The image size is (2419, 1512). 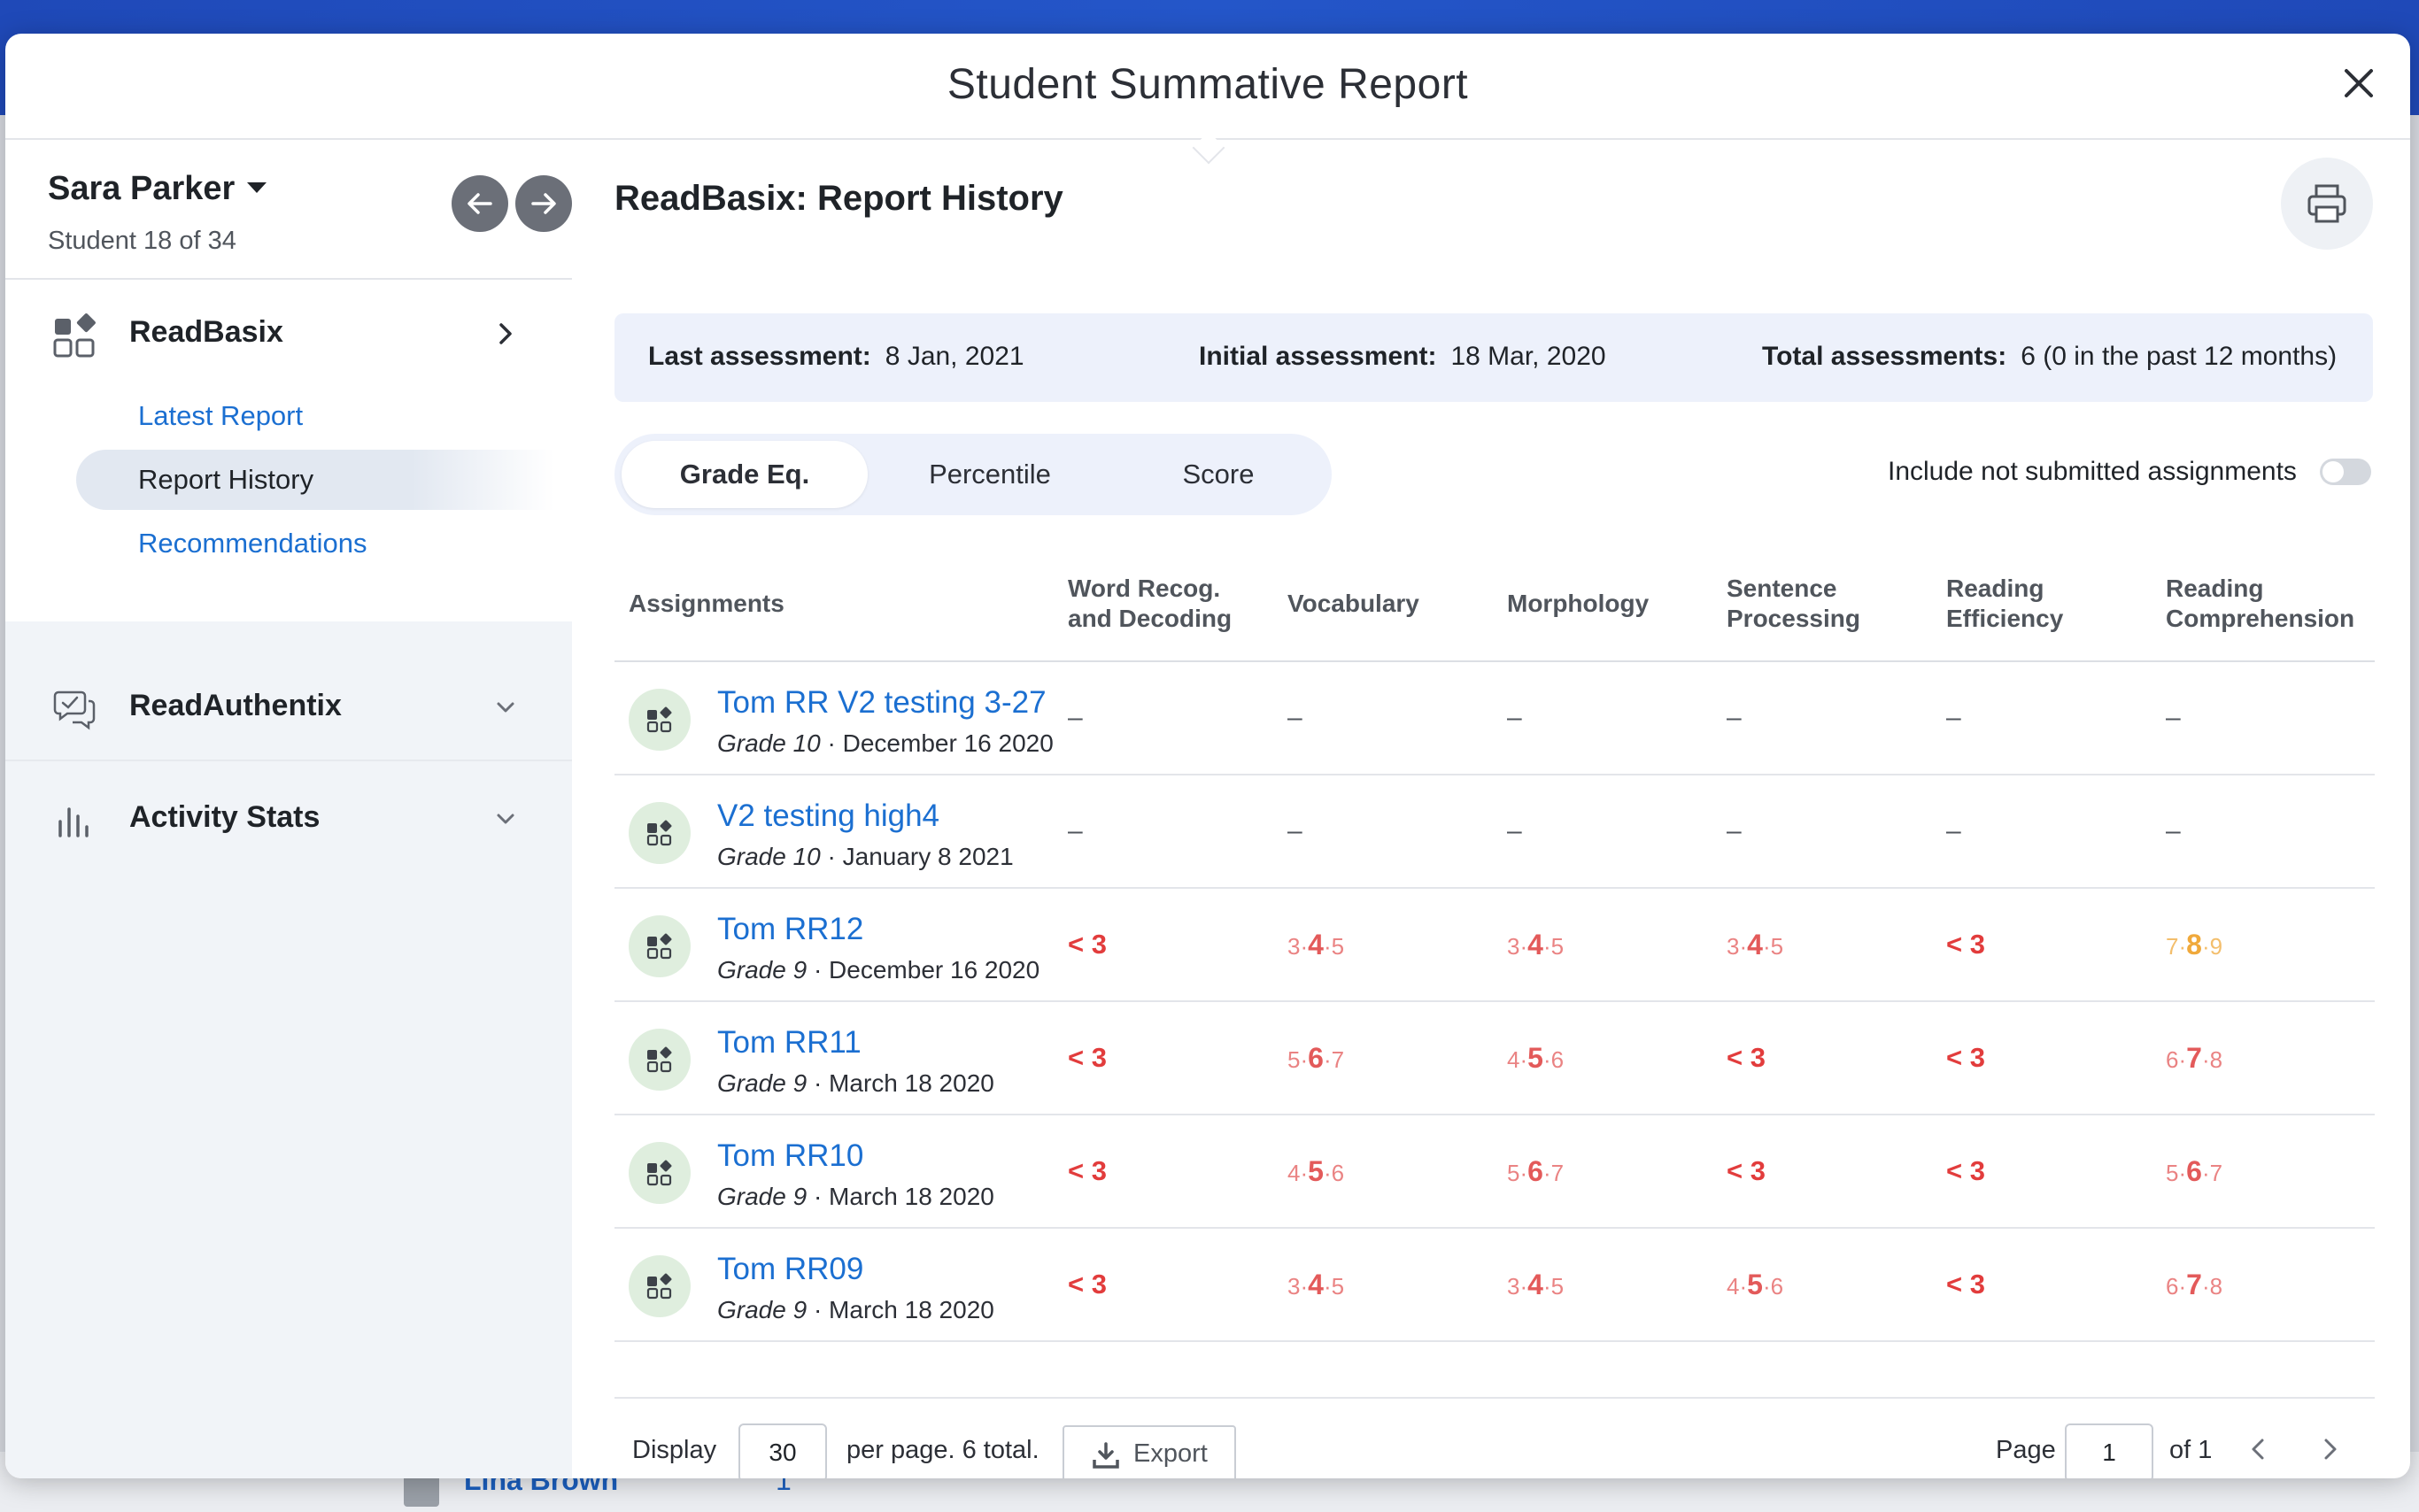 I want to click on column-header-vocabulary: Vocabulary, so click(x=1383, y=604).